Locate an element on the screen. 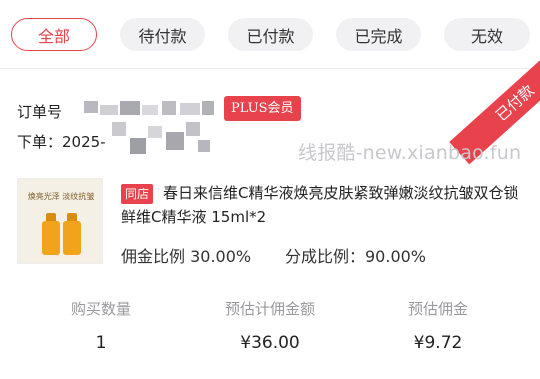 The width and height of the screenshot is (540, 379). estimated-commission-base-value: ¥36.00 is located at coordinates (270, 343).